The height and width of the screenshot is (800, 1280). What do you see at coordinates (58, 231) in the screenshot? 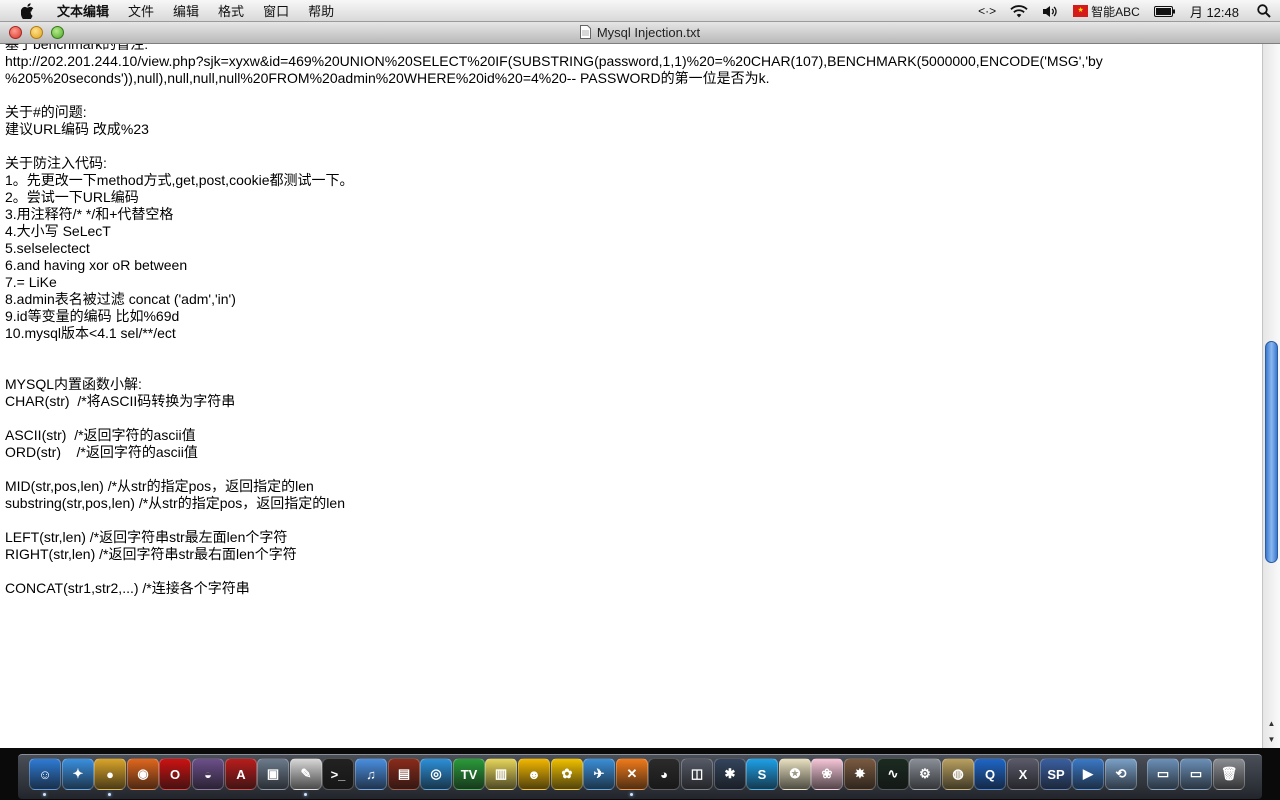
I see `text-line: 4.大小写 SeLecT` at bounding box center [58, 231].